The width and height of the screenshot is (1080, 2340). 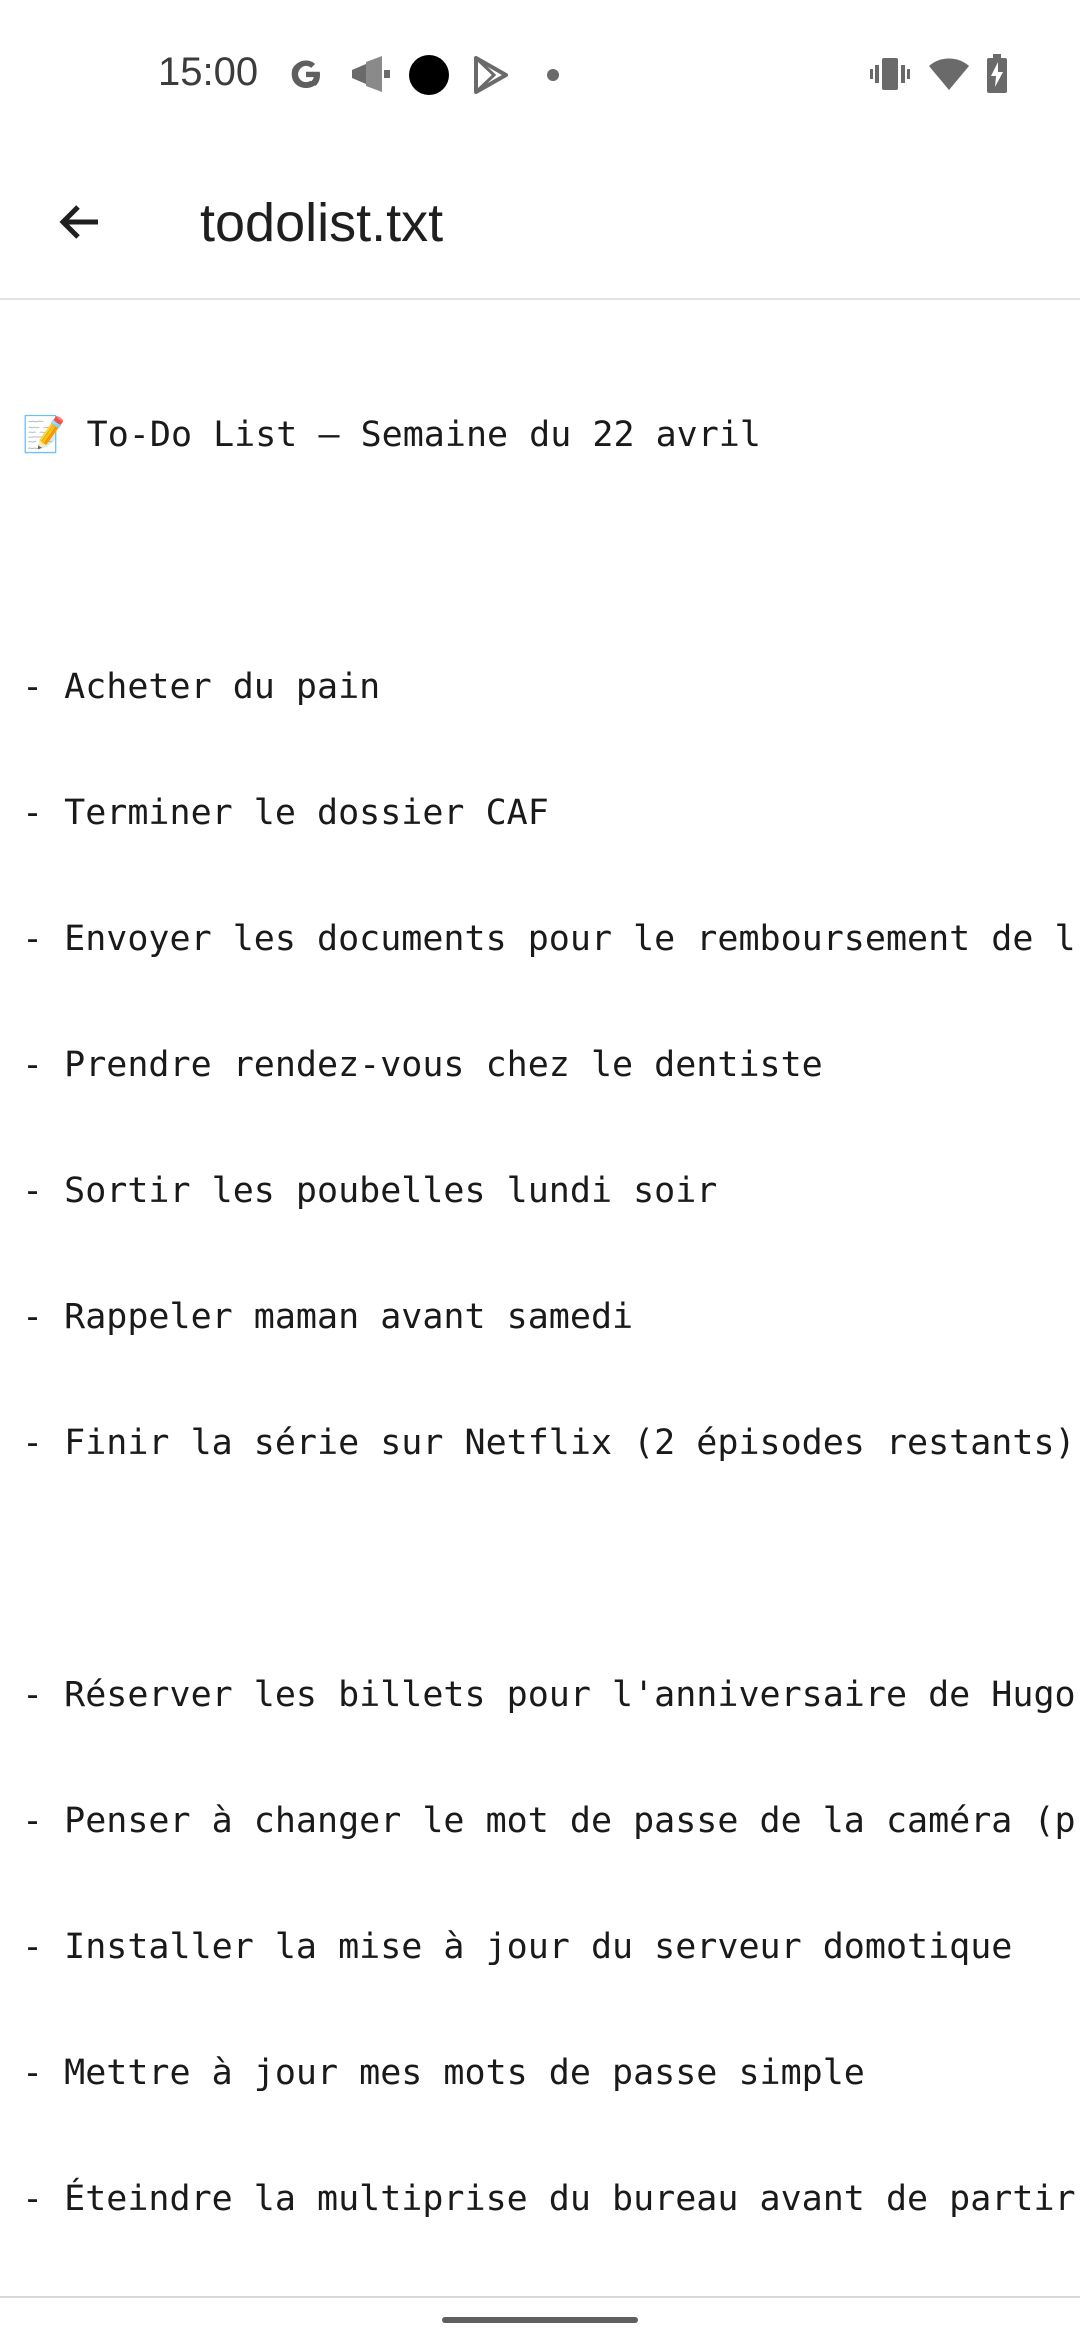 I want to click on back-arrow-icon, so click(x=80, y=224).